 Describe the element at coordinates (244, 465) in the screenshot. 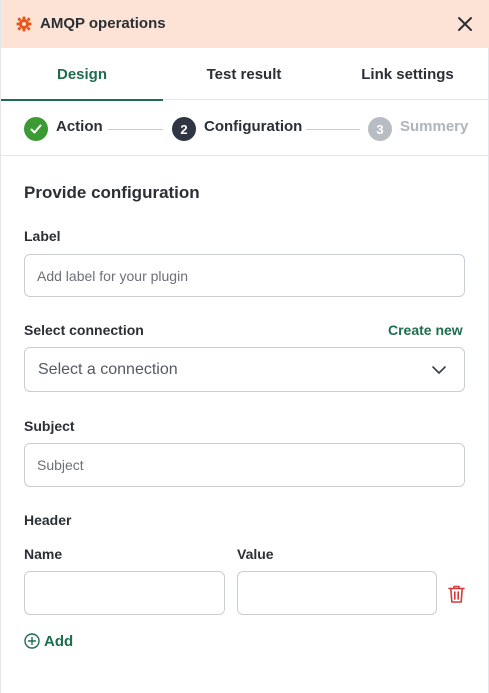

I see `subject-input` at that location.